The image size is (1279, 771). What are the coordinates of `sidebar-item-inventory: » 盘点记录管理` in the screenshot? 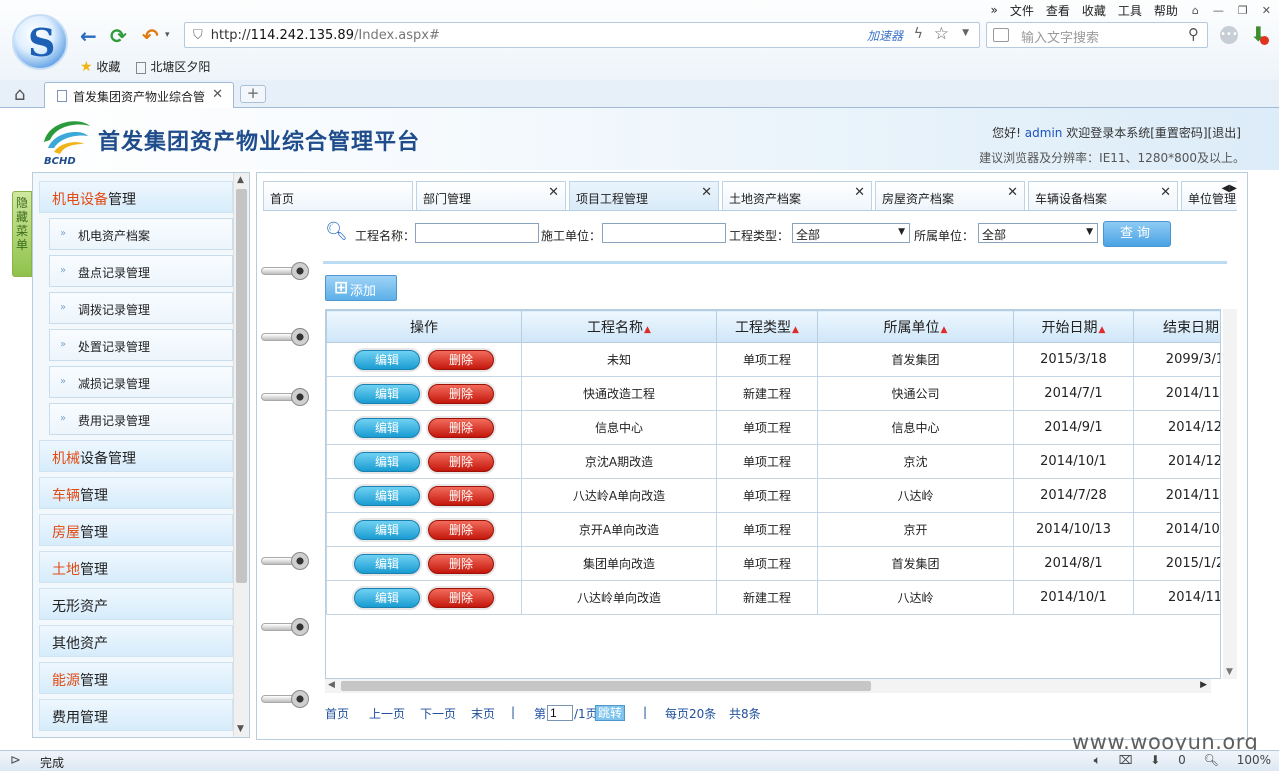 It's located at (141, 271).